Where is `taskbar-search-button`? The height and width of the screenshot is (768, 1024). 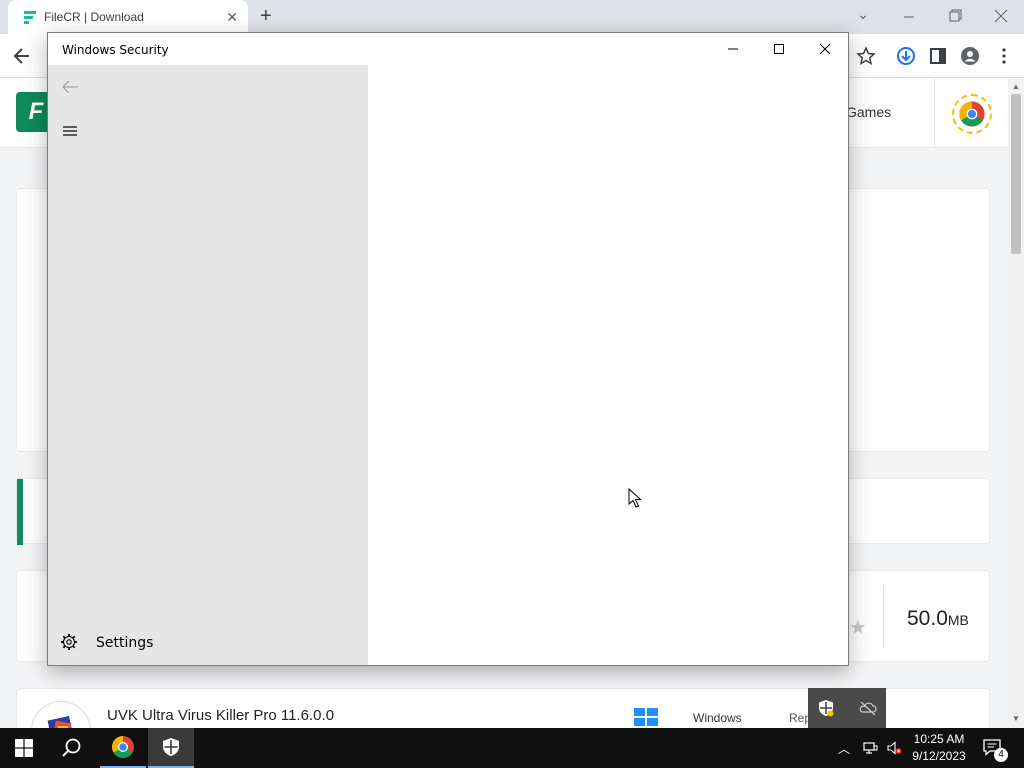 taskbar-search-button is located at coordinates (72, 748).